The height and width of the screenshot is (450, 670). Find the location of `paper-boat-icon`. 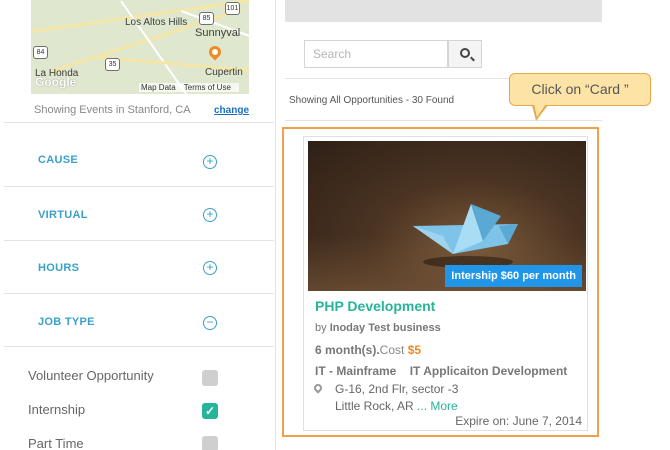

paper-boat-icon is located at coordinates (465, 236).